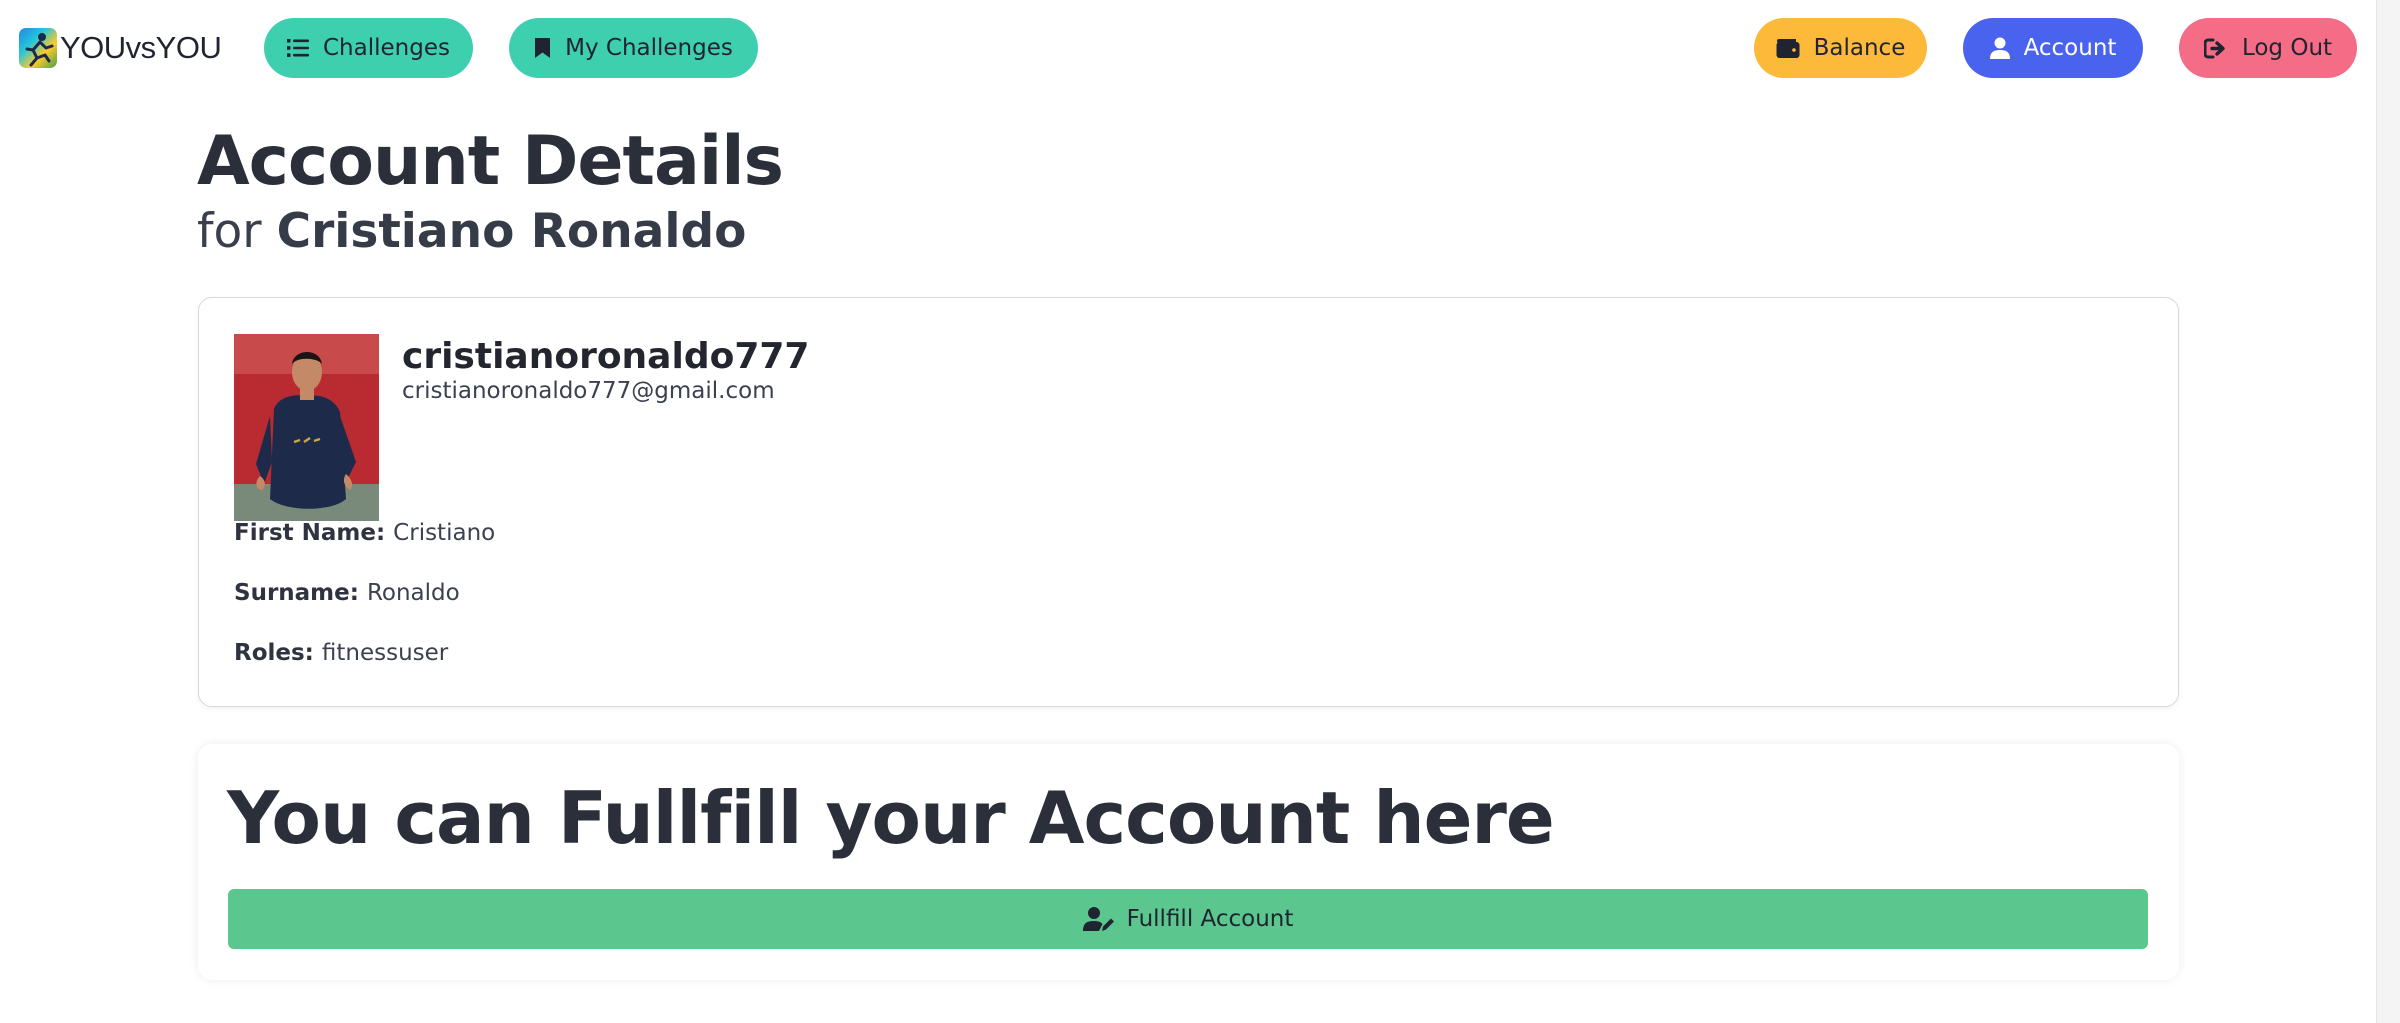  Describe the element at coordinates (296, 593) in the screenshot. I see `surname-label: Surname:` at that location.